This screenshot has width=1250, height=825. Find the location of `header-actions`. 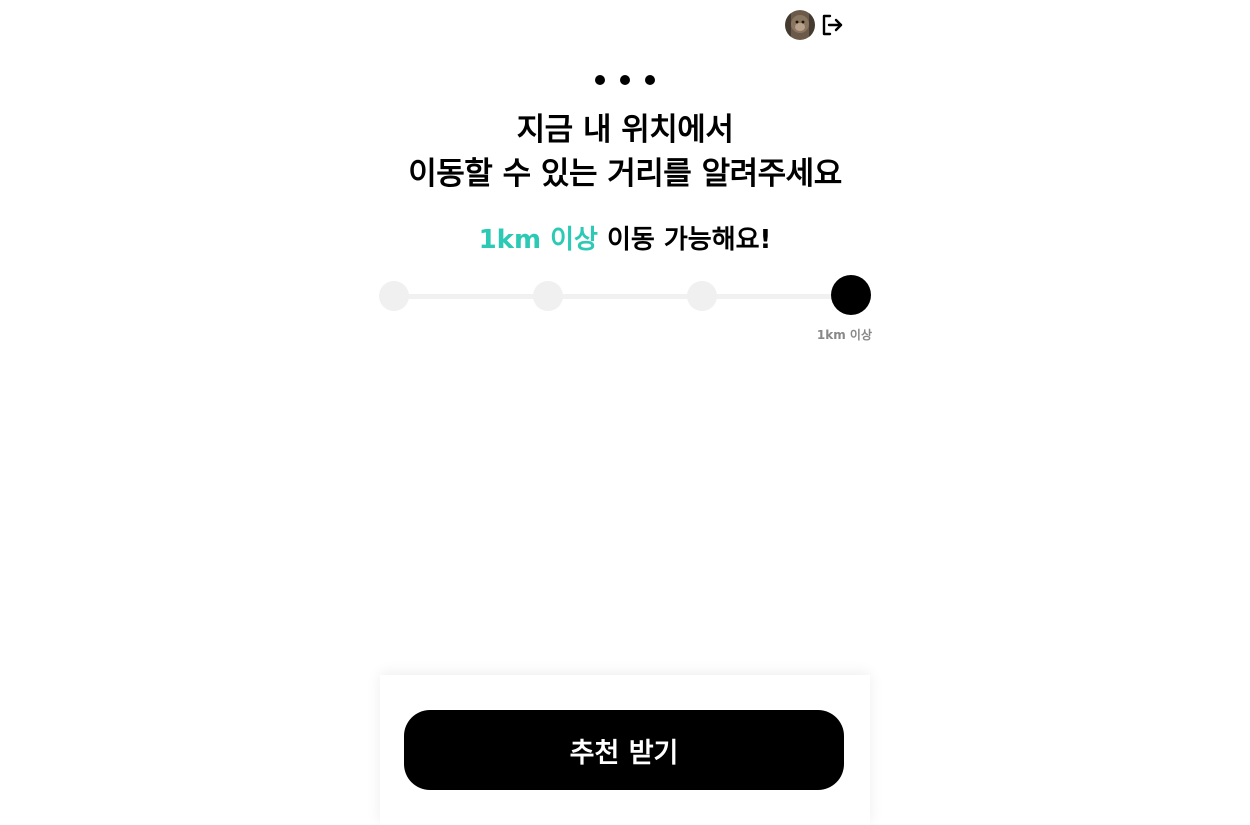

header-actions is located at coordinates (815, 25).